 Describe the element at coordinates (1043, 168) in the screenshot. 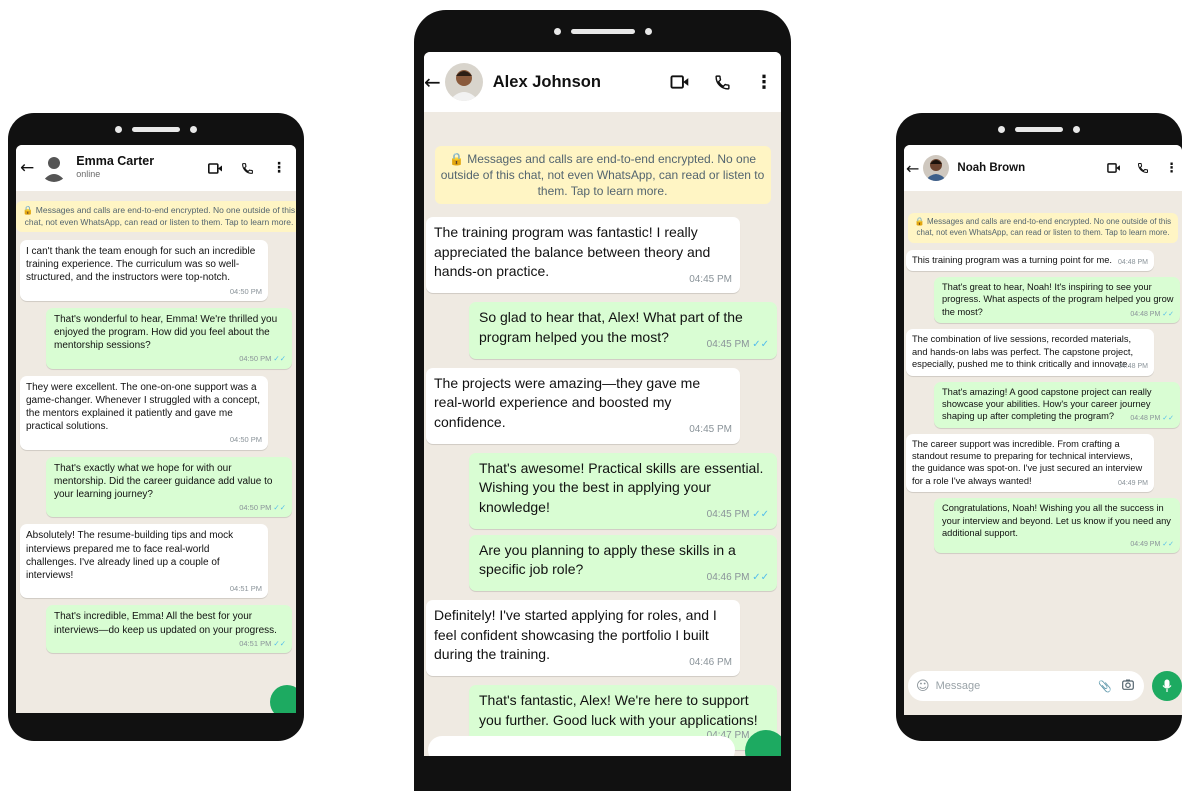

I see `chat-header: ← Noah Brown ⋮` at that location.